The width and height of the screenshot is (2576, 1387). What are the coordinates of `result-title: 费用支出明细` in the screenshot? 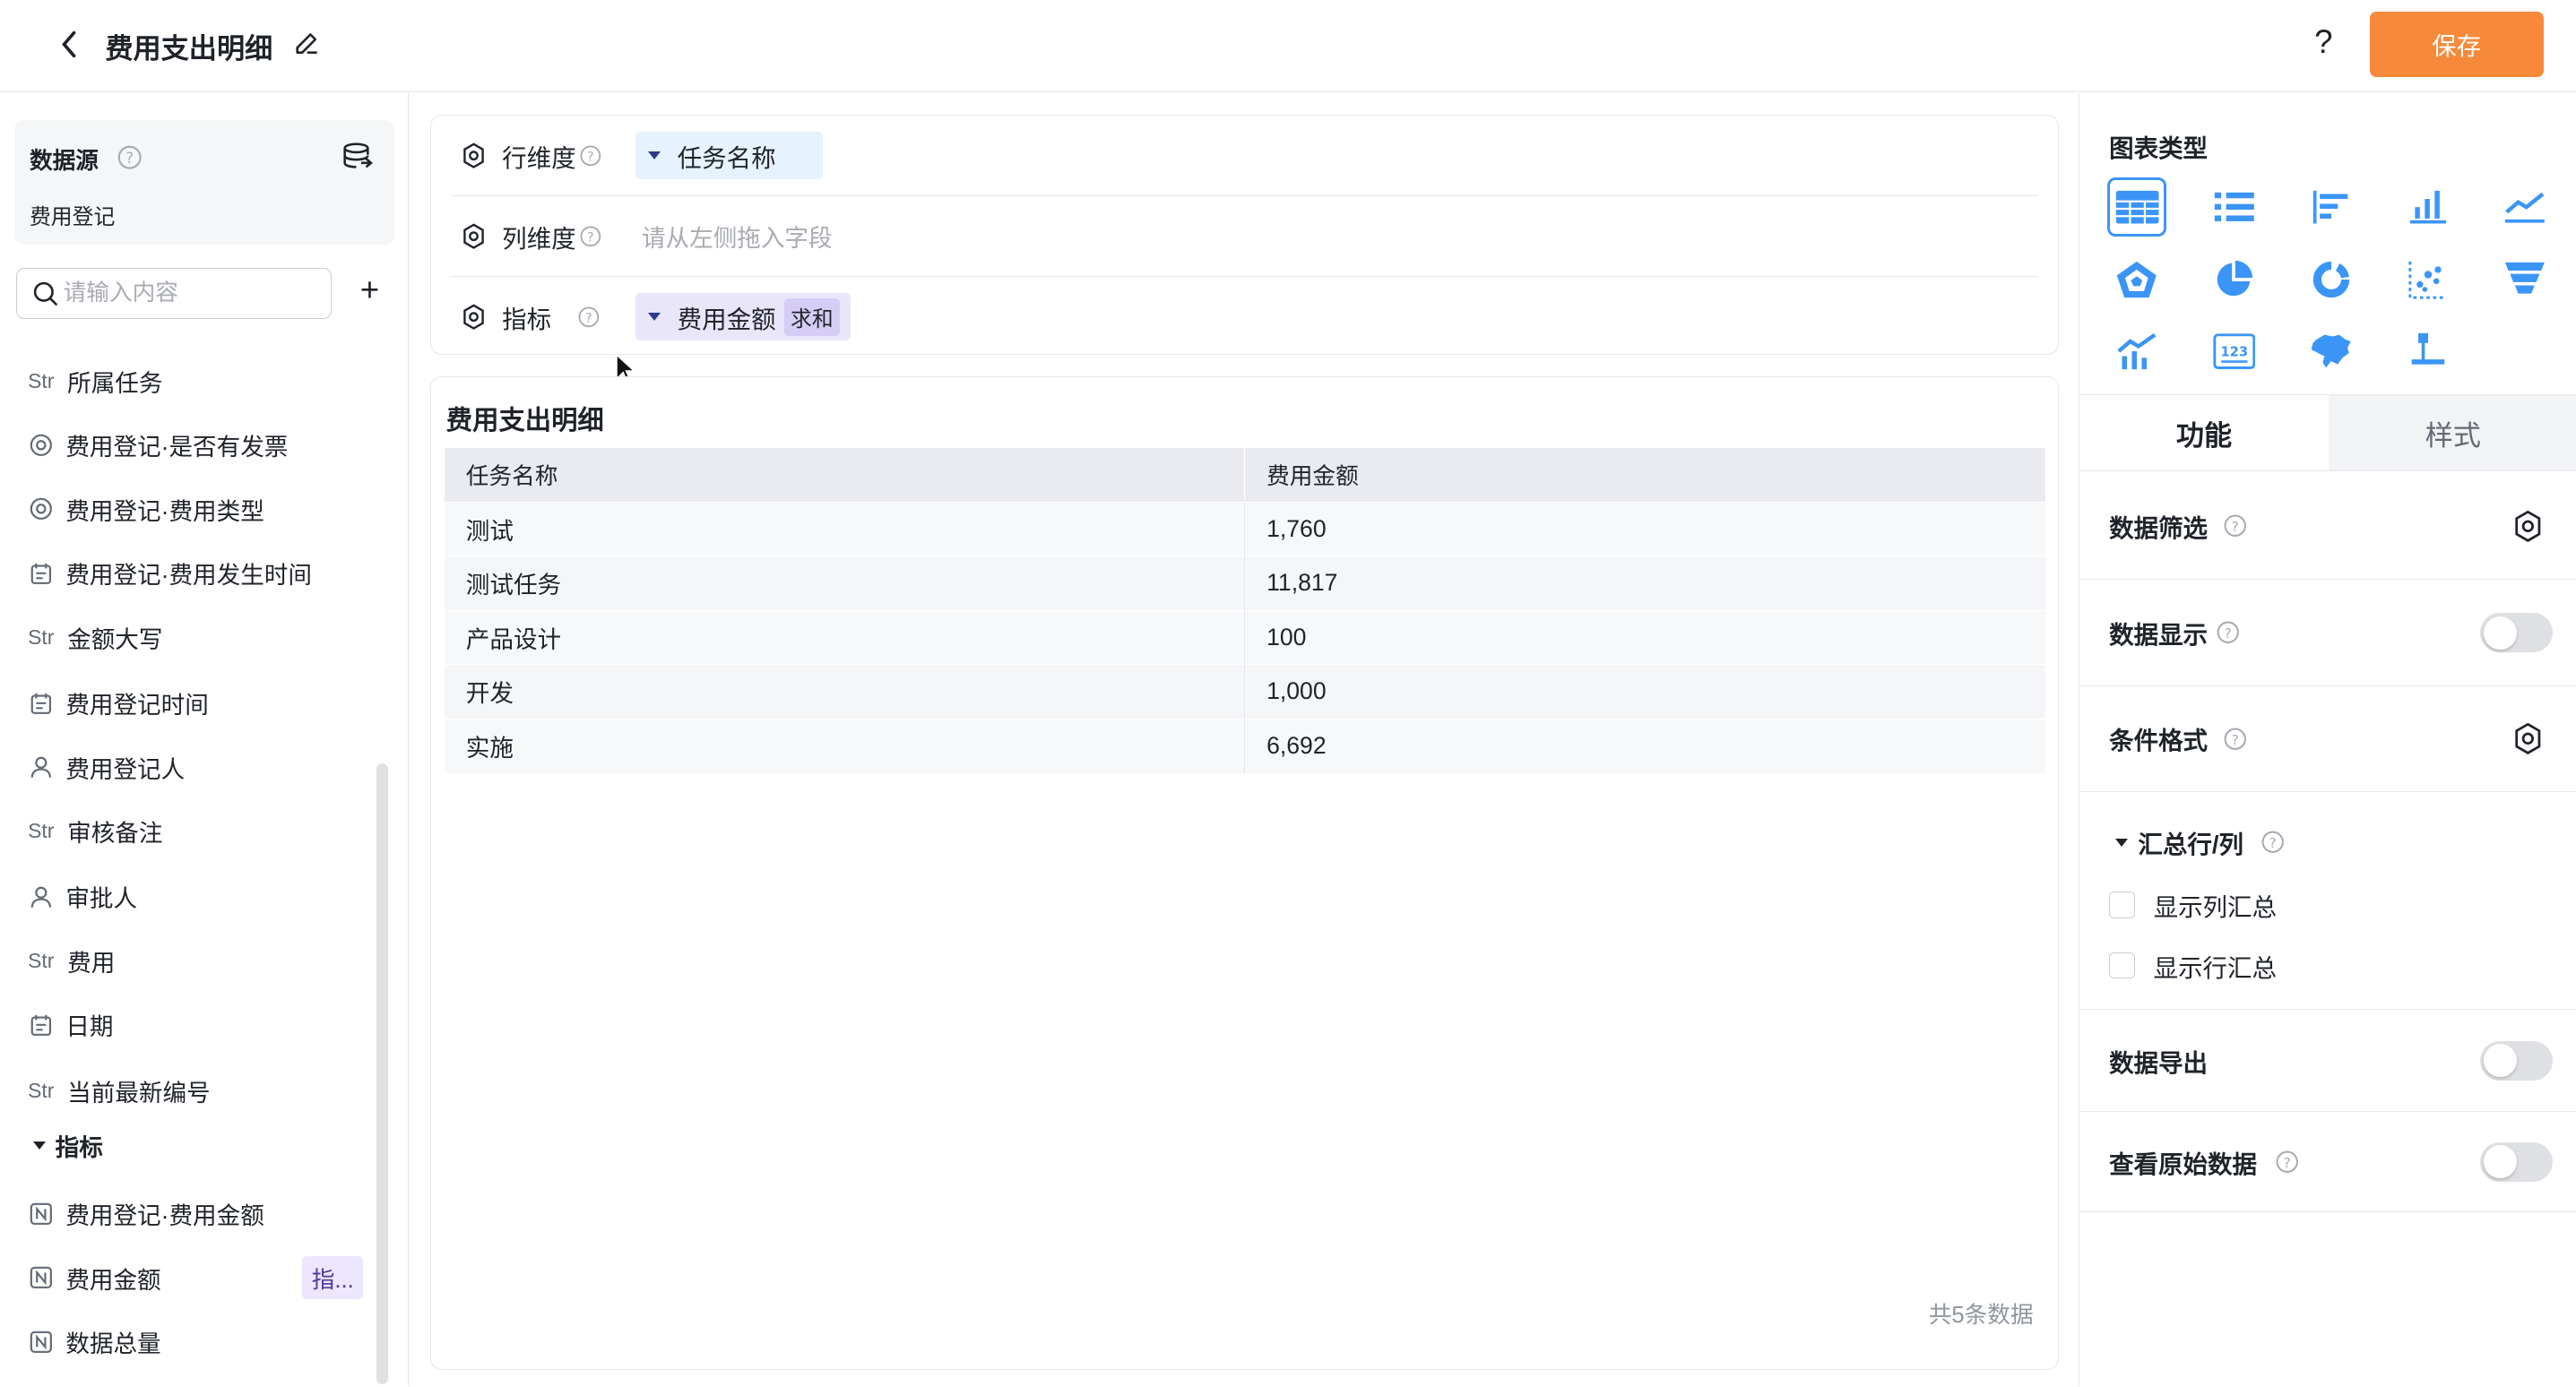 It's located at (524, 421).